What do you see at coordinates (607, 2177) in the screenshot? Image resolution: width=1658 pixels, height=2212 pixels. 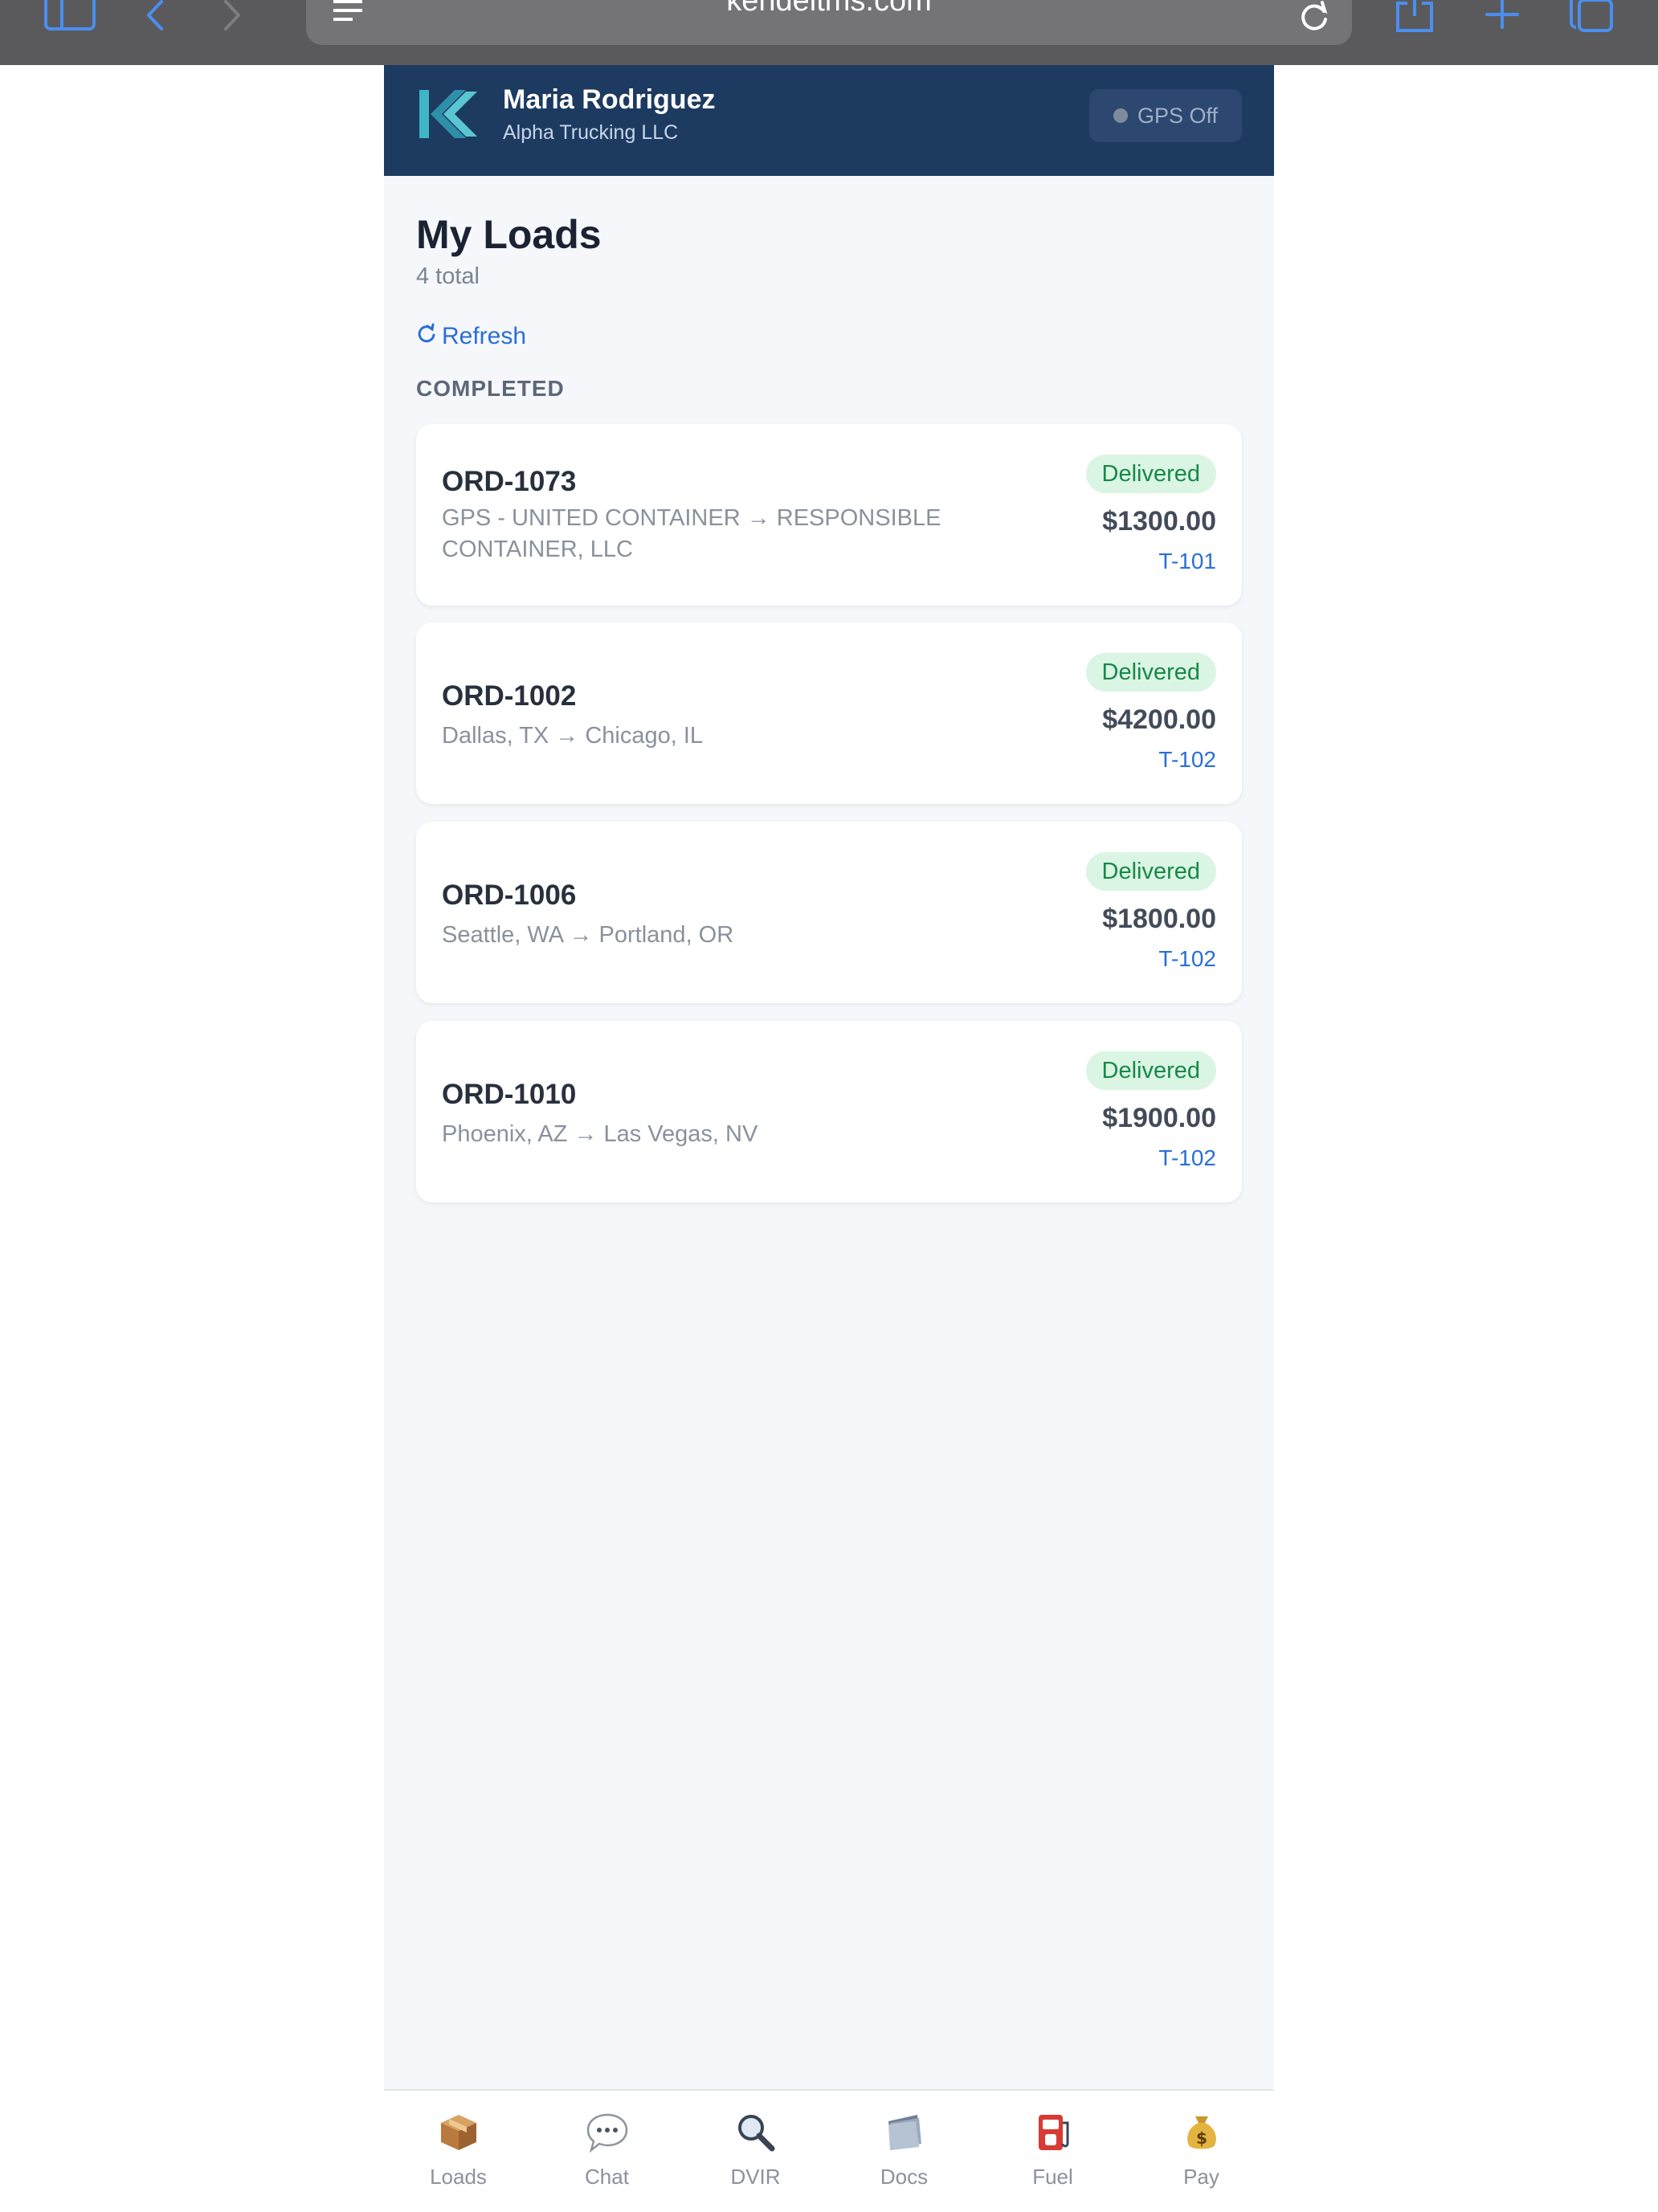 I see `tab-label: Chat` at bounding box center [607, 2177].